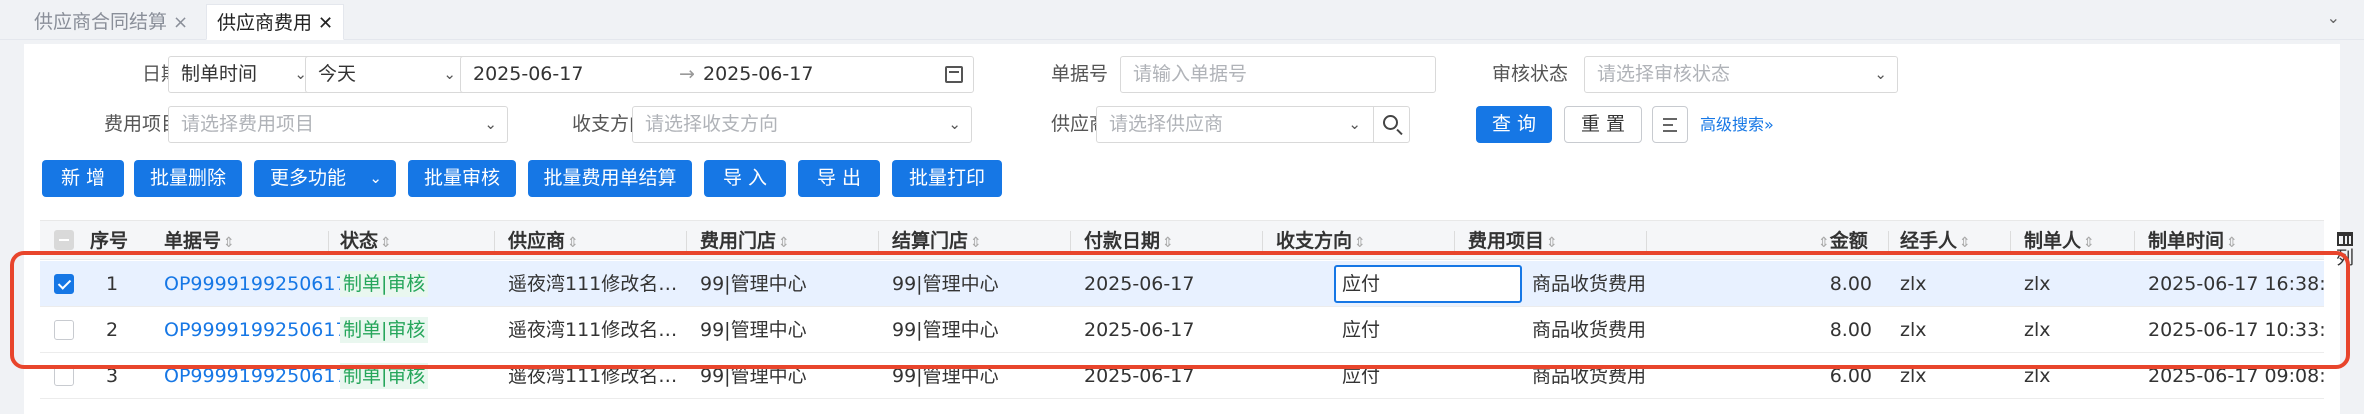  I want to click on tab-supplier-contract-settlement: 供应商合同结算 ×, so click(111, 22).